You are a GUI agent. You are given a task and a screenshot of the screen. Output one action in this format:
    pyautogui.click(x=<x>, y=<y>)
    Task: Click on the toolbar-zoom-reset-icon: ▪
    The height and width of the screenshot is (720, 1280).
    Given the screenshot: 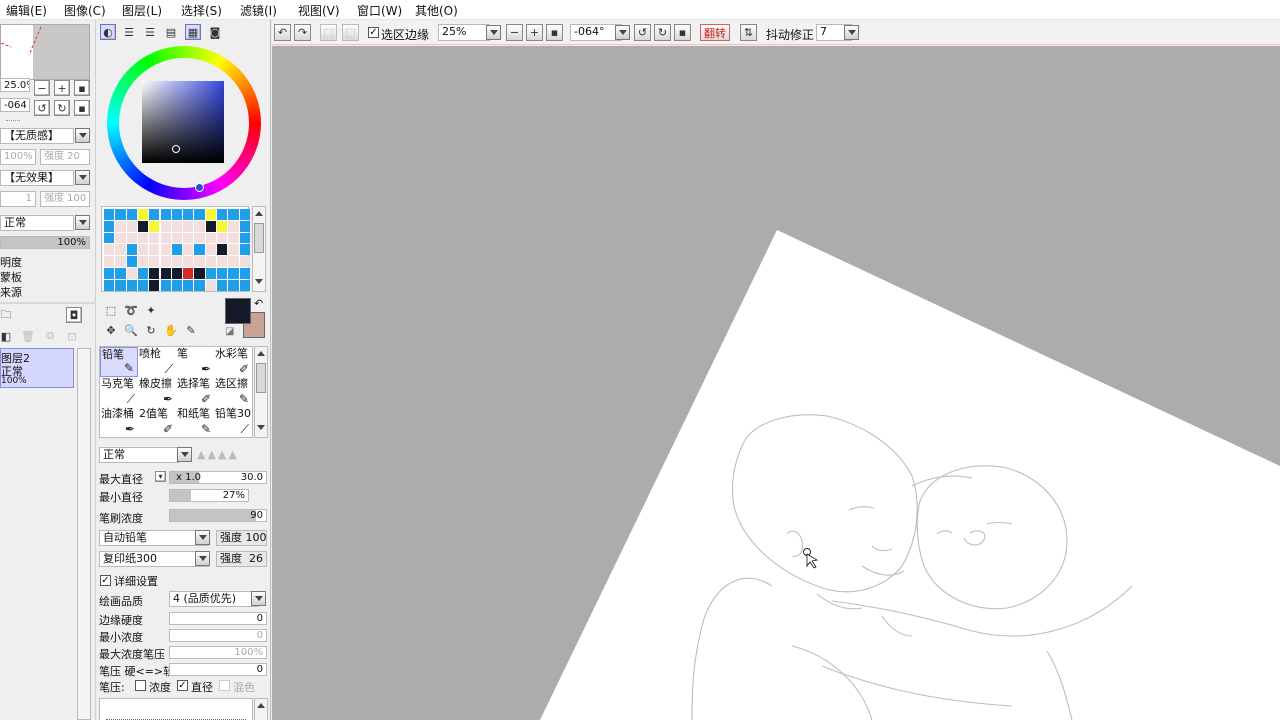 What is the action you would take?
    pyautogui.click(x=554, y=32)
    